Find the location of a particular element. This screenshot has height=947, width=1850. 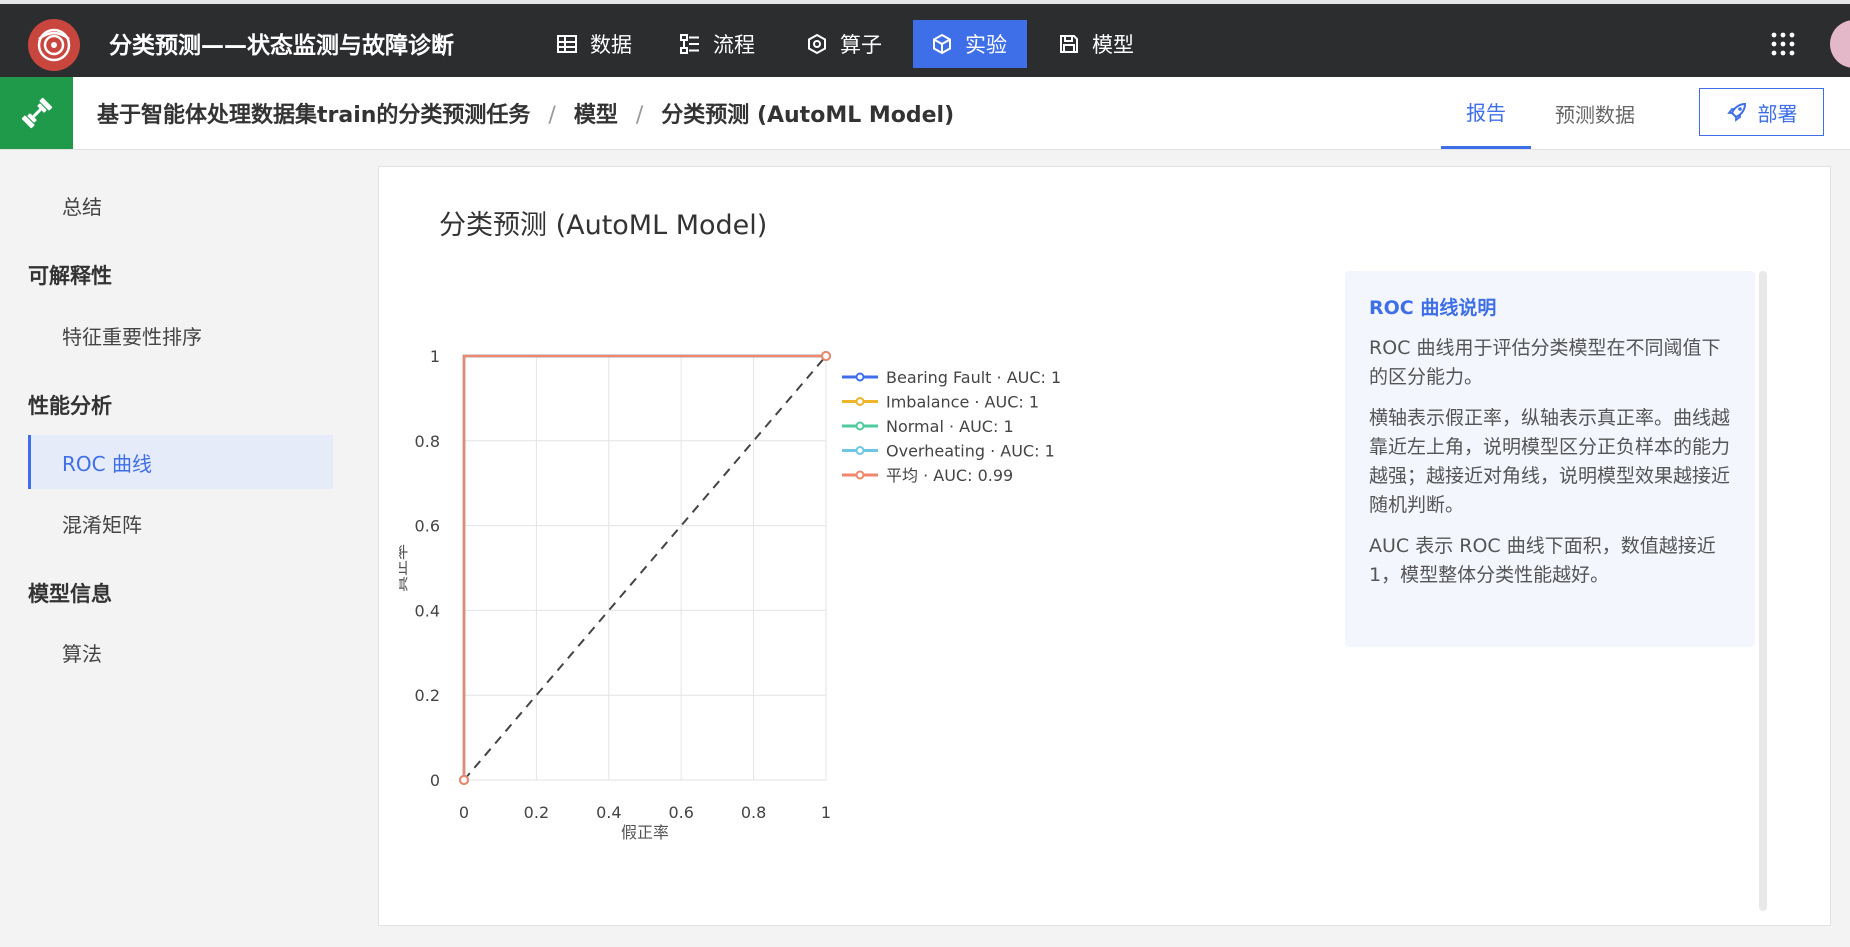

legend-item: Imbalance · AUC: 1 is located at coordinates (940, 402).